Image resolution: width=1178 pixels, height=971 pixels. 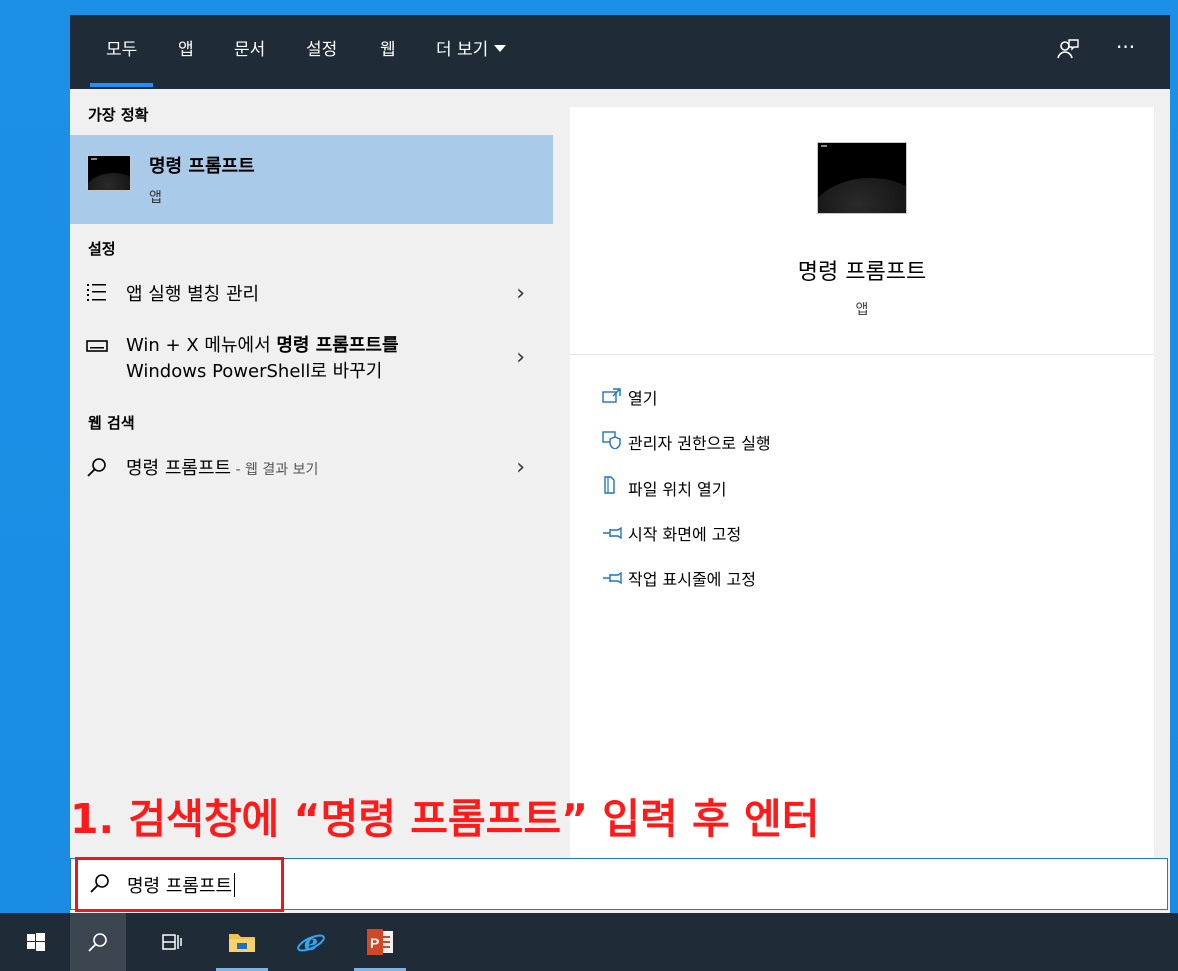 What do you see at coordinates (620, 52) in the screenshot?
I see `search-tabs-bar: 모두 앱 문서 설정 웹 더 보기 ···` at bounding box center [620, 52].